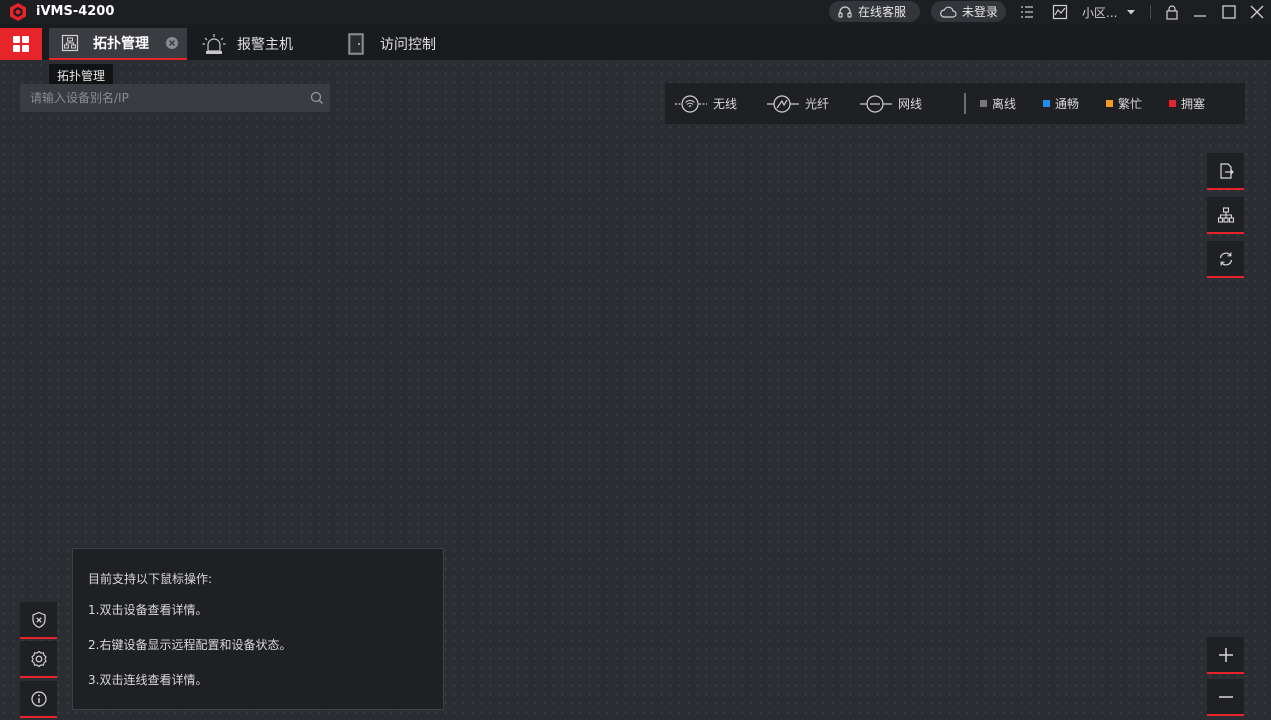 The width and height of the screenshot is (1271, 720). I want to click on logo-icon, so click(18, 12).